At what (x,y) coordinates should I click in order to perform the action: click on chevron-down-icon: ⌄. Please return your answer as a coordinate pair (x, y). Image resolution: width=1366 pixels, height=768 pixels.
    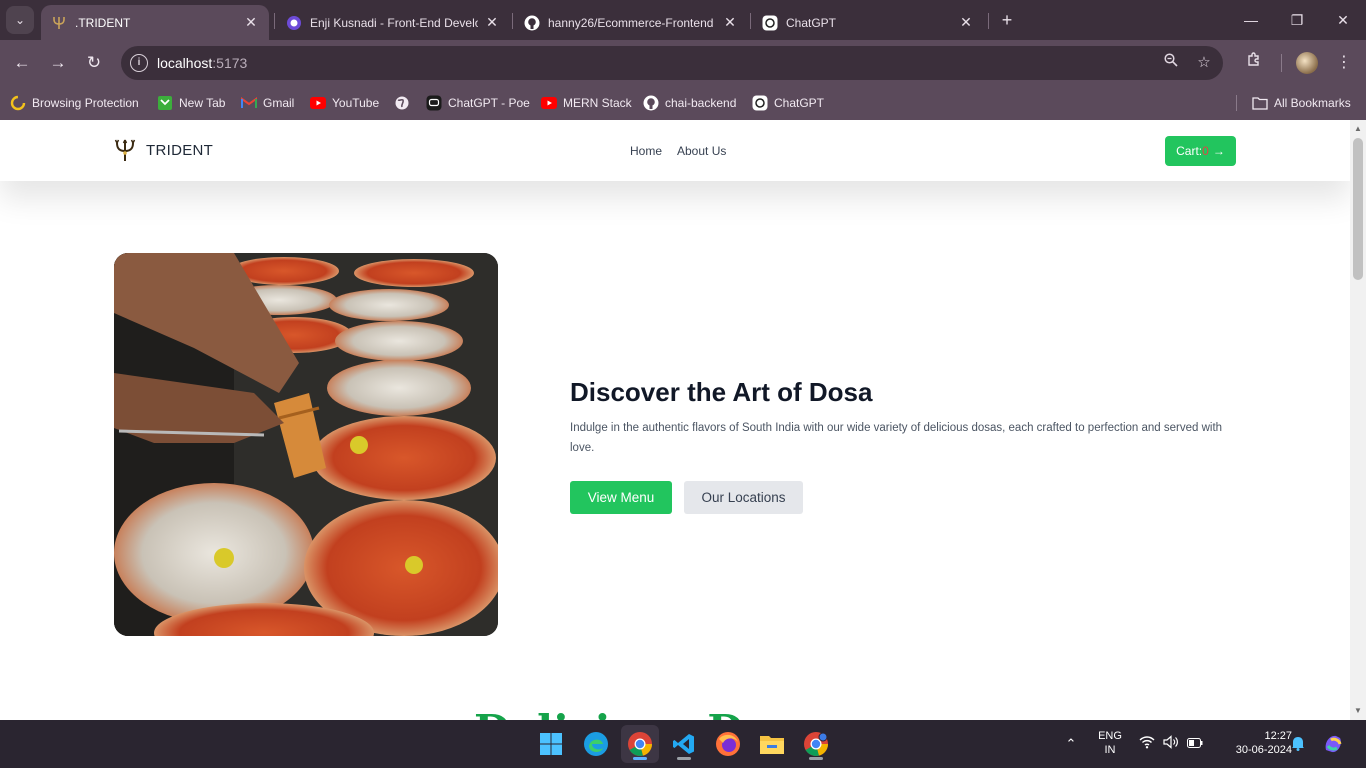
    Looking at the image, I should click on (20, 20).